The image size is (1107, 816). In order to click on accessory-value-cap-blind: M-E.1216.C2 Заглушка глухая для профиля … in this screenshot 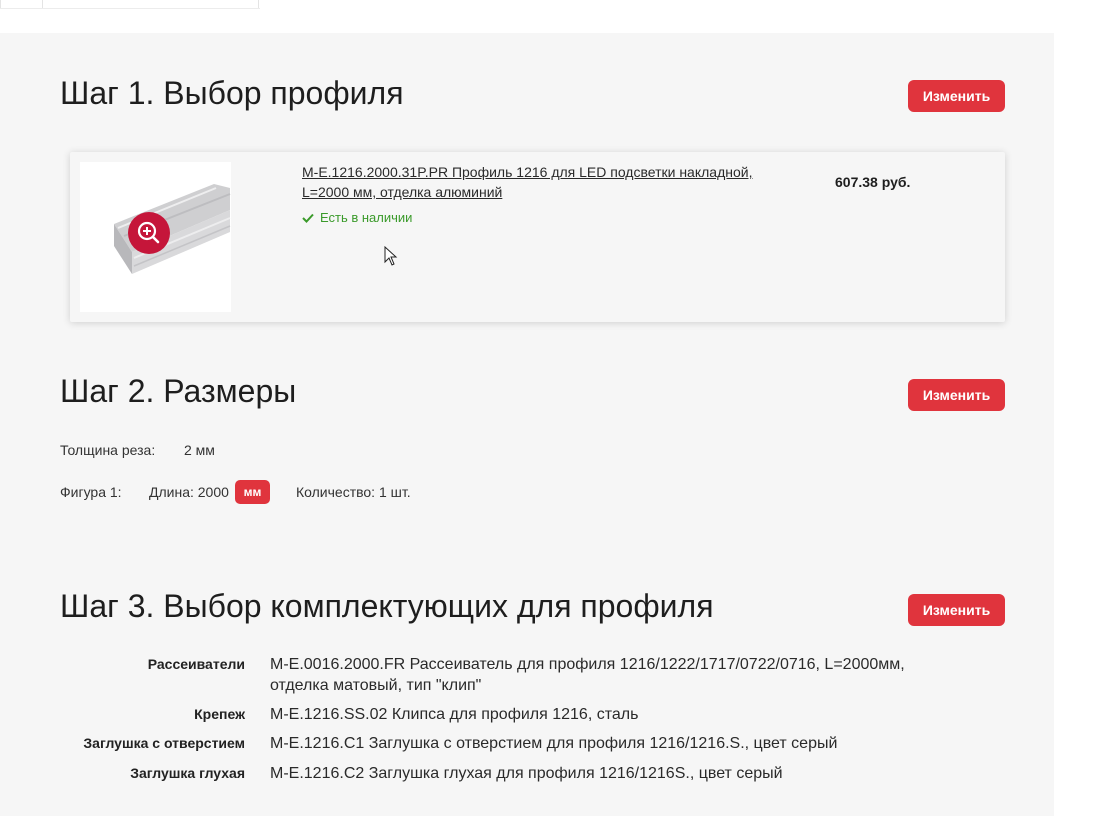, I will do `click(526, 773)`.